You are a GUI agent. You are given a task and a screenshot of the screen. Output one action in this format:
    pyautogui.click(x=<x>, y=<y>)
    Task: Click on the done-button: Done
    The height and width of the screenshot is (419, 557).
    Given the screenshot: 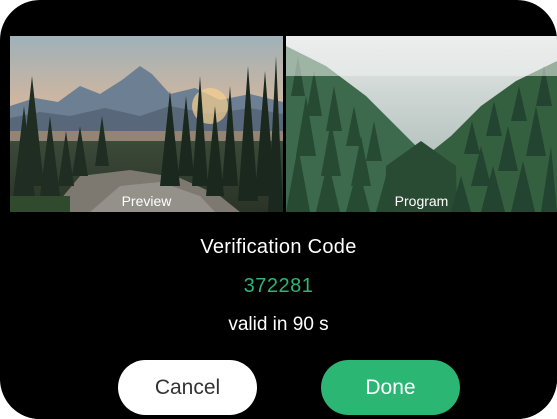 What is the action you would take?
    pyautogui.click(x=390, y=387)
    